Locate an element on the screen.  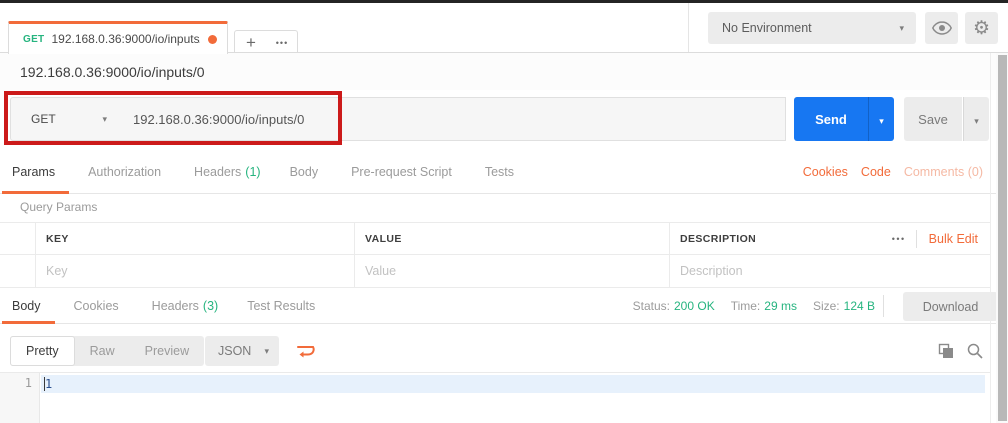
response-tab-body: Body is located at coordinates (28, 306).